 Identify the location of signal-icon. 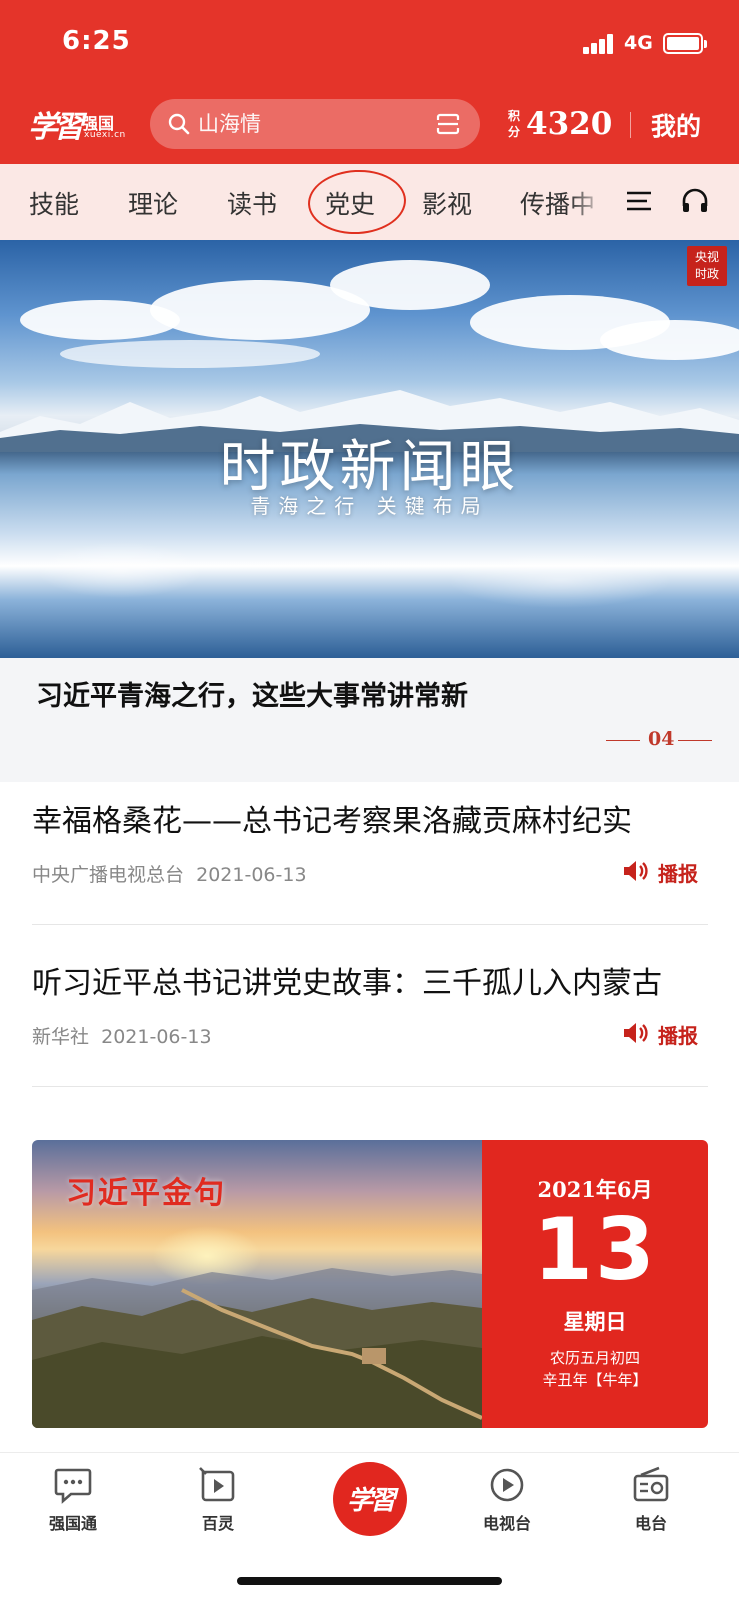
(601, 44).